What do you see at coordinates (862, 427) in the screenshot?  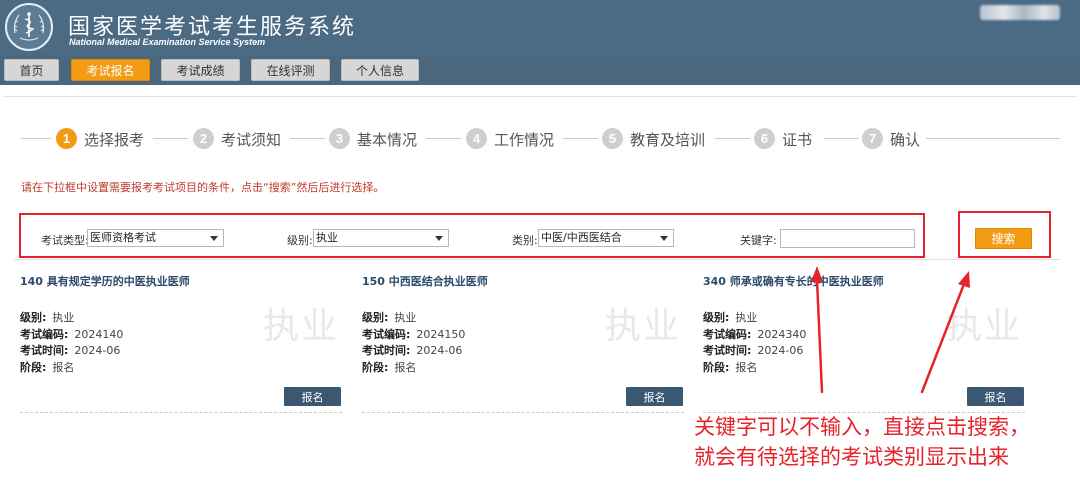 I see `annotation-line-1: 关键字可以不输入，直接点击搜索，` at bounding box center [862, 427].